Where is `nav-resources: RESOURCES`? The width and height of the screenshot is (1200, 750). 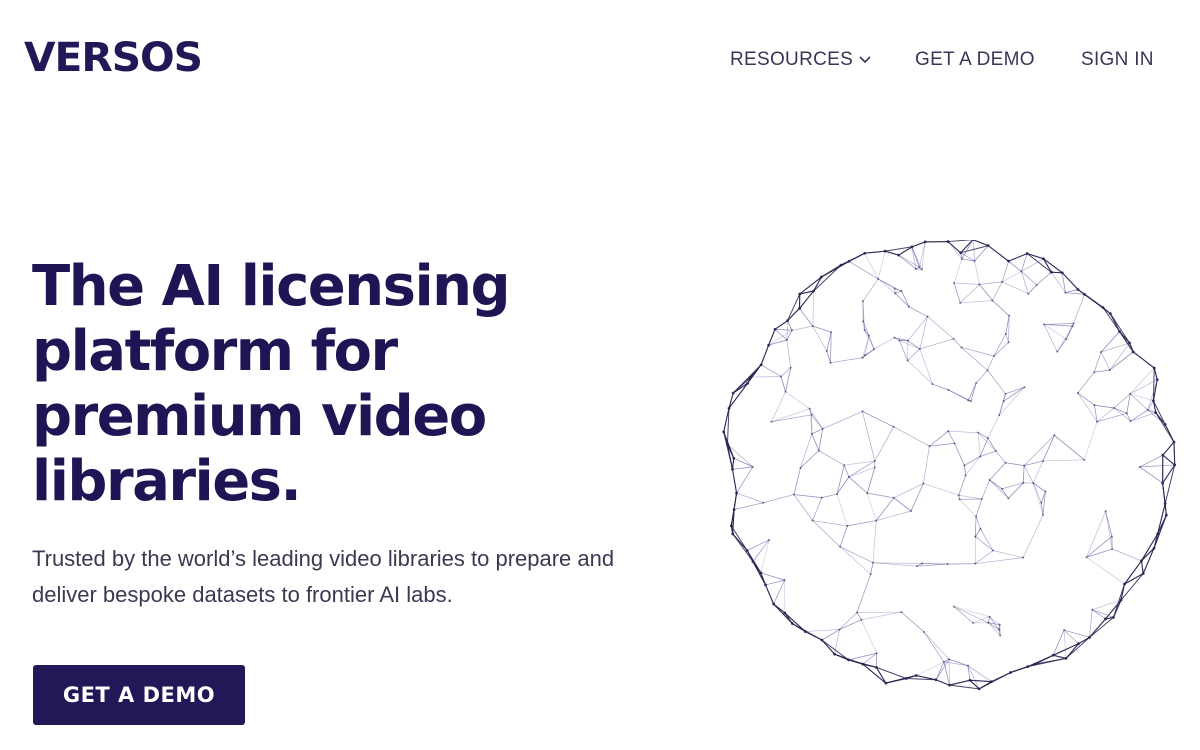
nav-resources: RESOURCES is located at coordinates (800, 60).